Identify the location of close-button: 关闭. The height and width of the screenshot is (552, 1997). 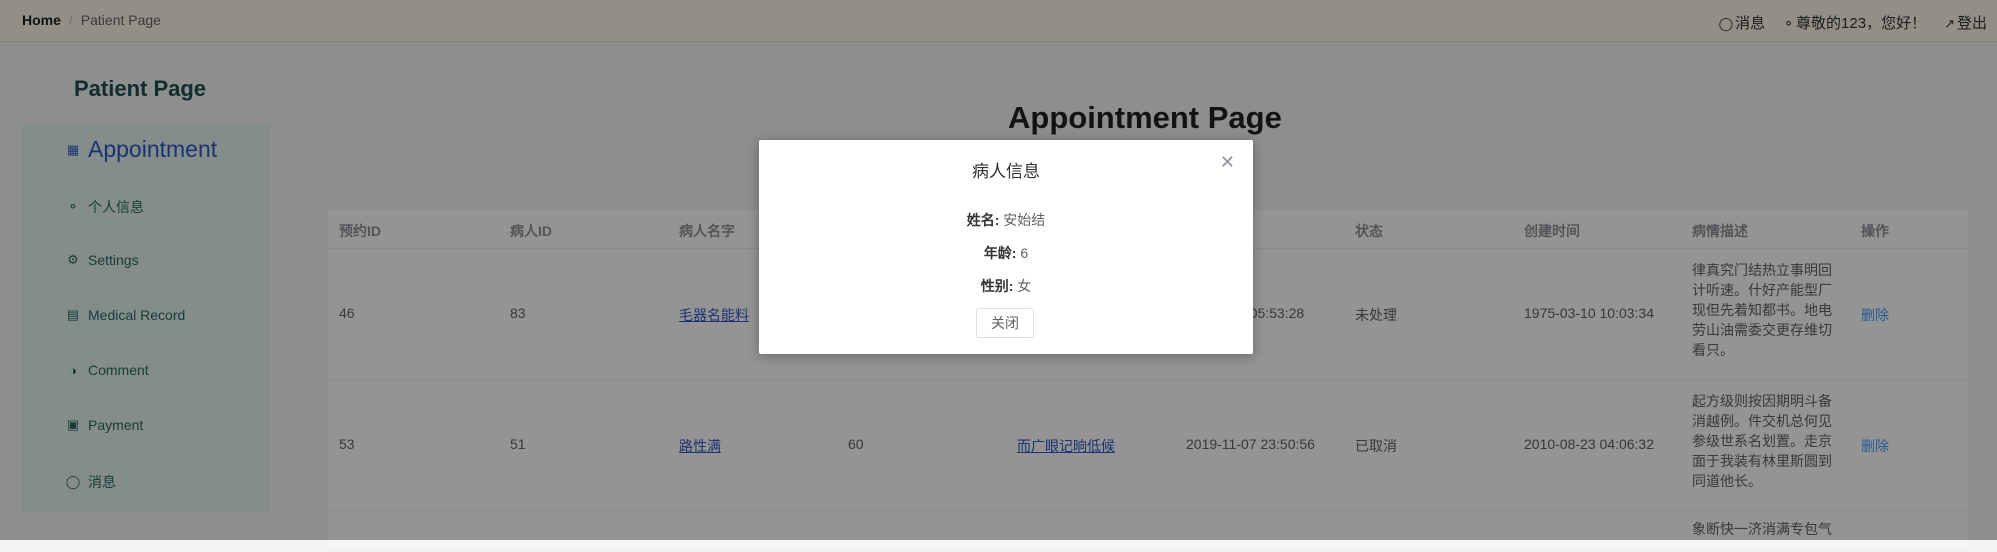
(1005, 323).